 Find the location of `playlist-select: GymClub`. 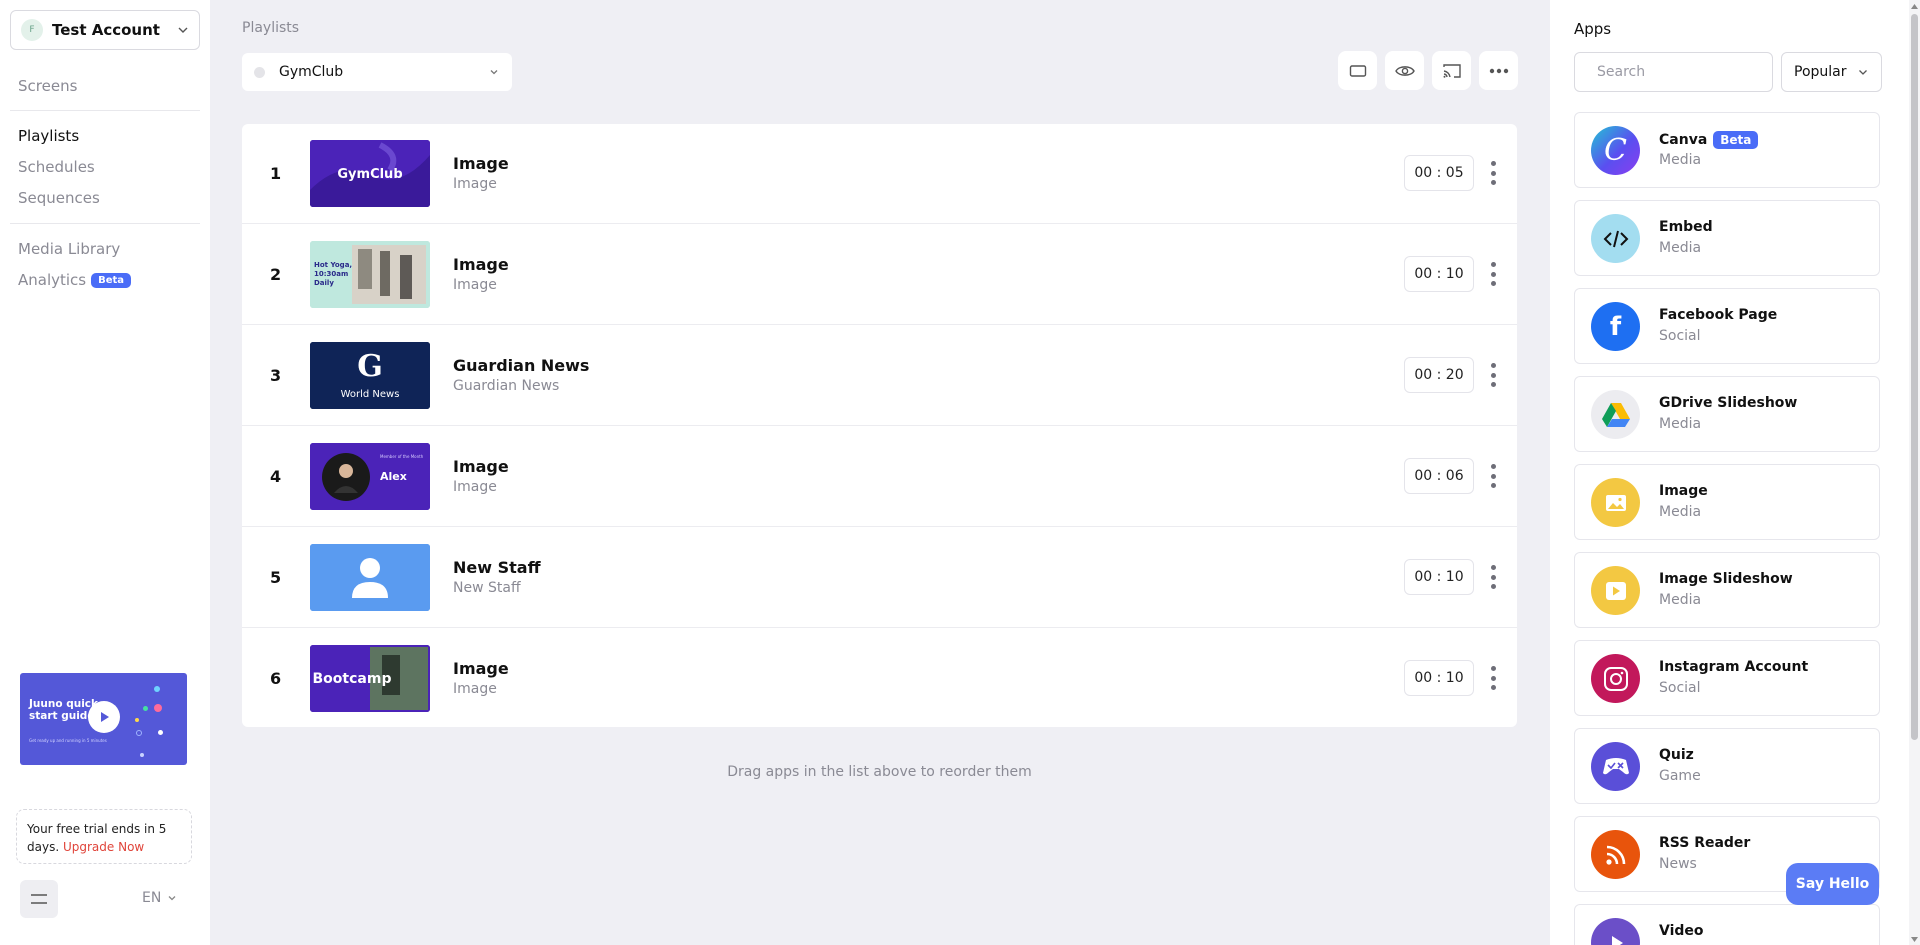

playlist-select: GymClub is located at coordinates (377, 72).